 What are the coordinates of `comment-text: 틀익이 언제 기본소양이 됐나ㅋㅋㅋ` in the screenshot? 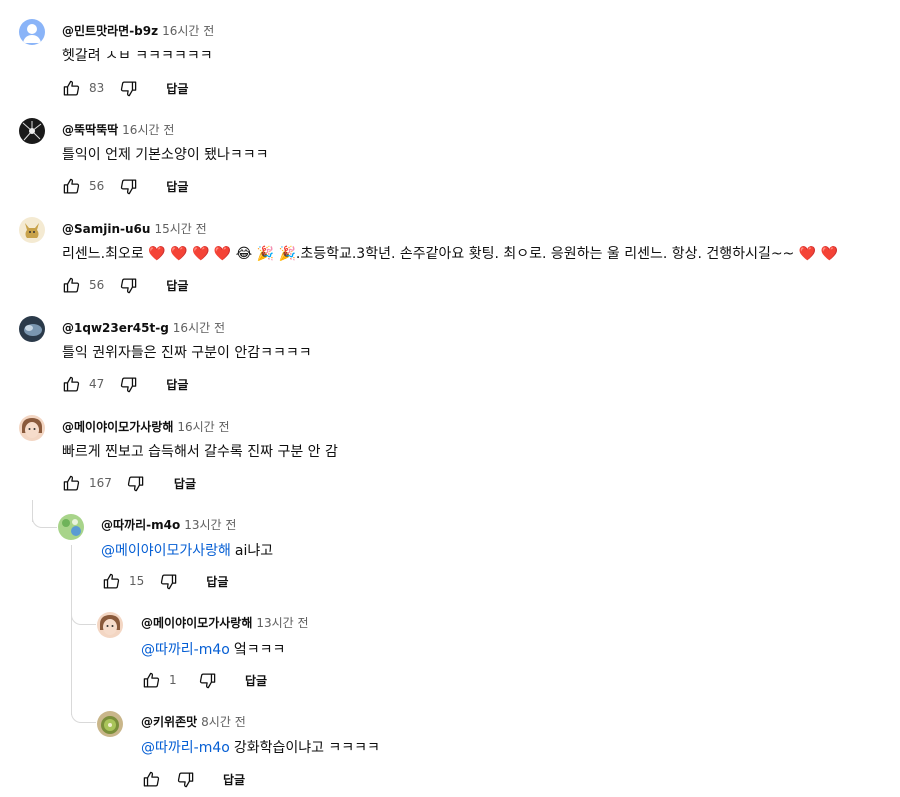 It's located at (165, 155).